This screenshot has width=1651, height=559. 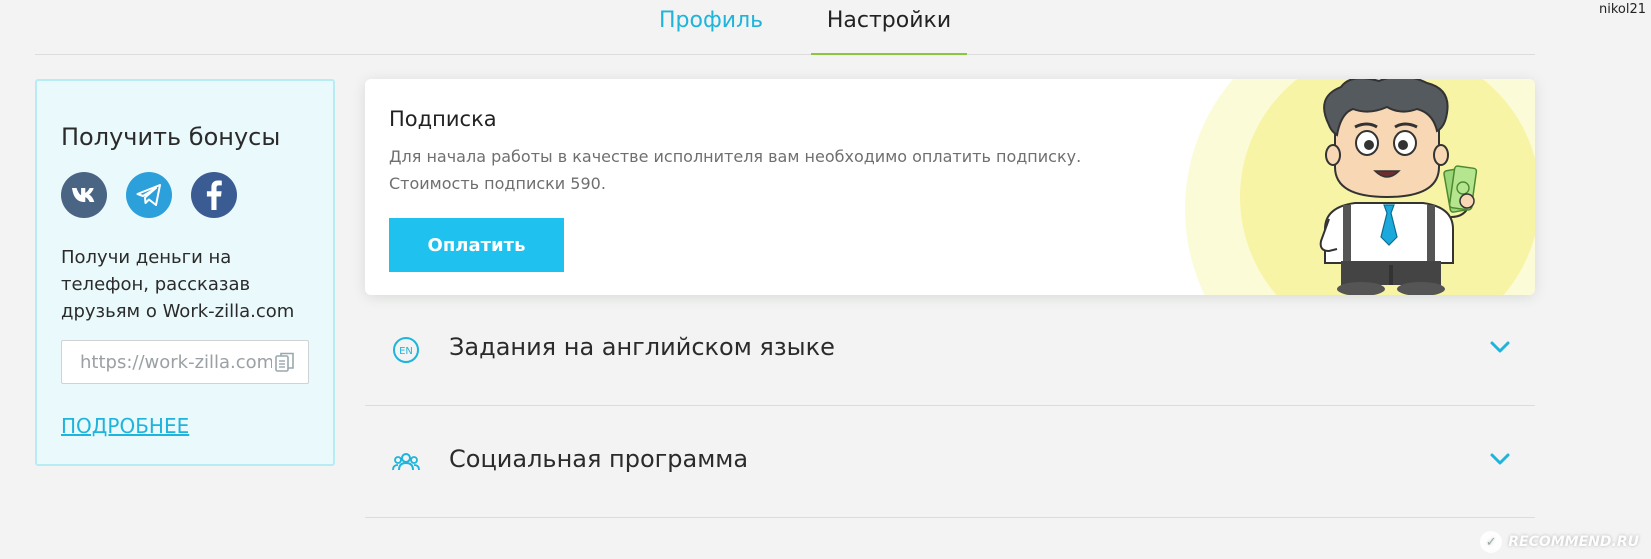 I want to click on businessman-illustration, so click(x=1360, y=187).